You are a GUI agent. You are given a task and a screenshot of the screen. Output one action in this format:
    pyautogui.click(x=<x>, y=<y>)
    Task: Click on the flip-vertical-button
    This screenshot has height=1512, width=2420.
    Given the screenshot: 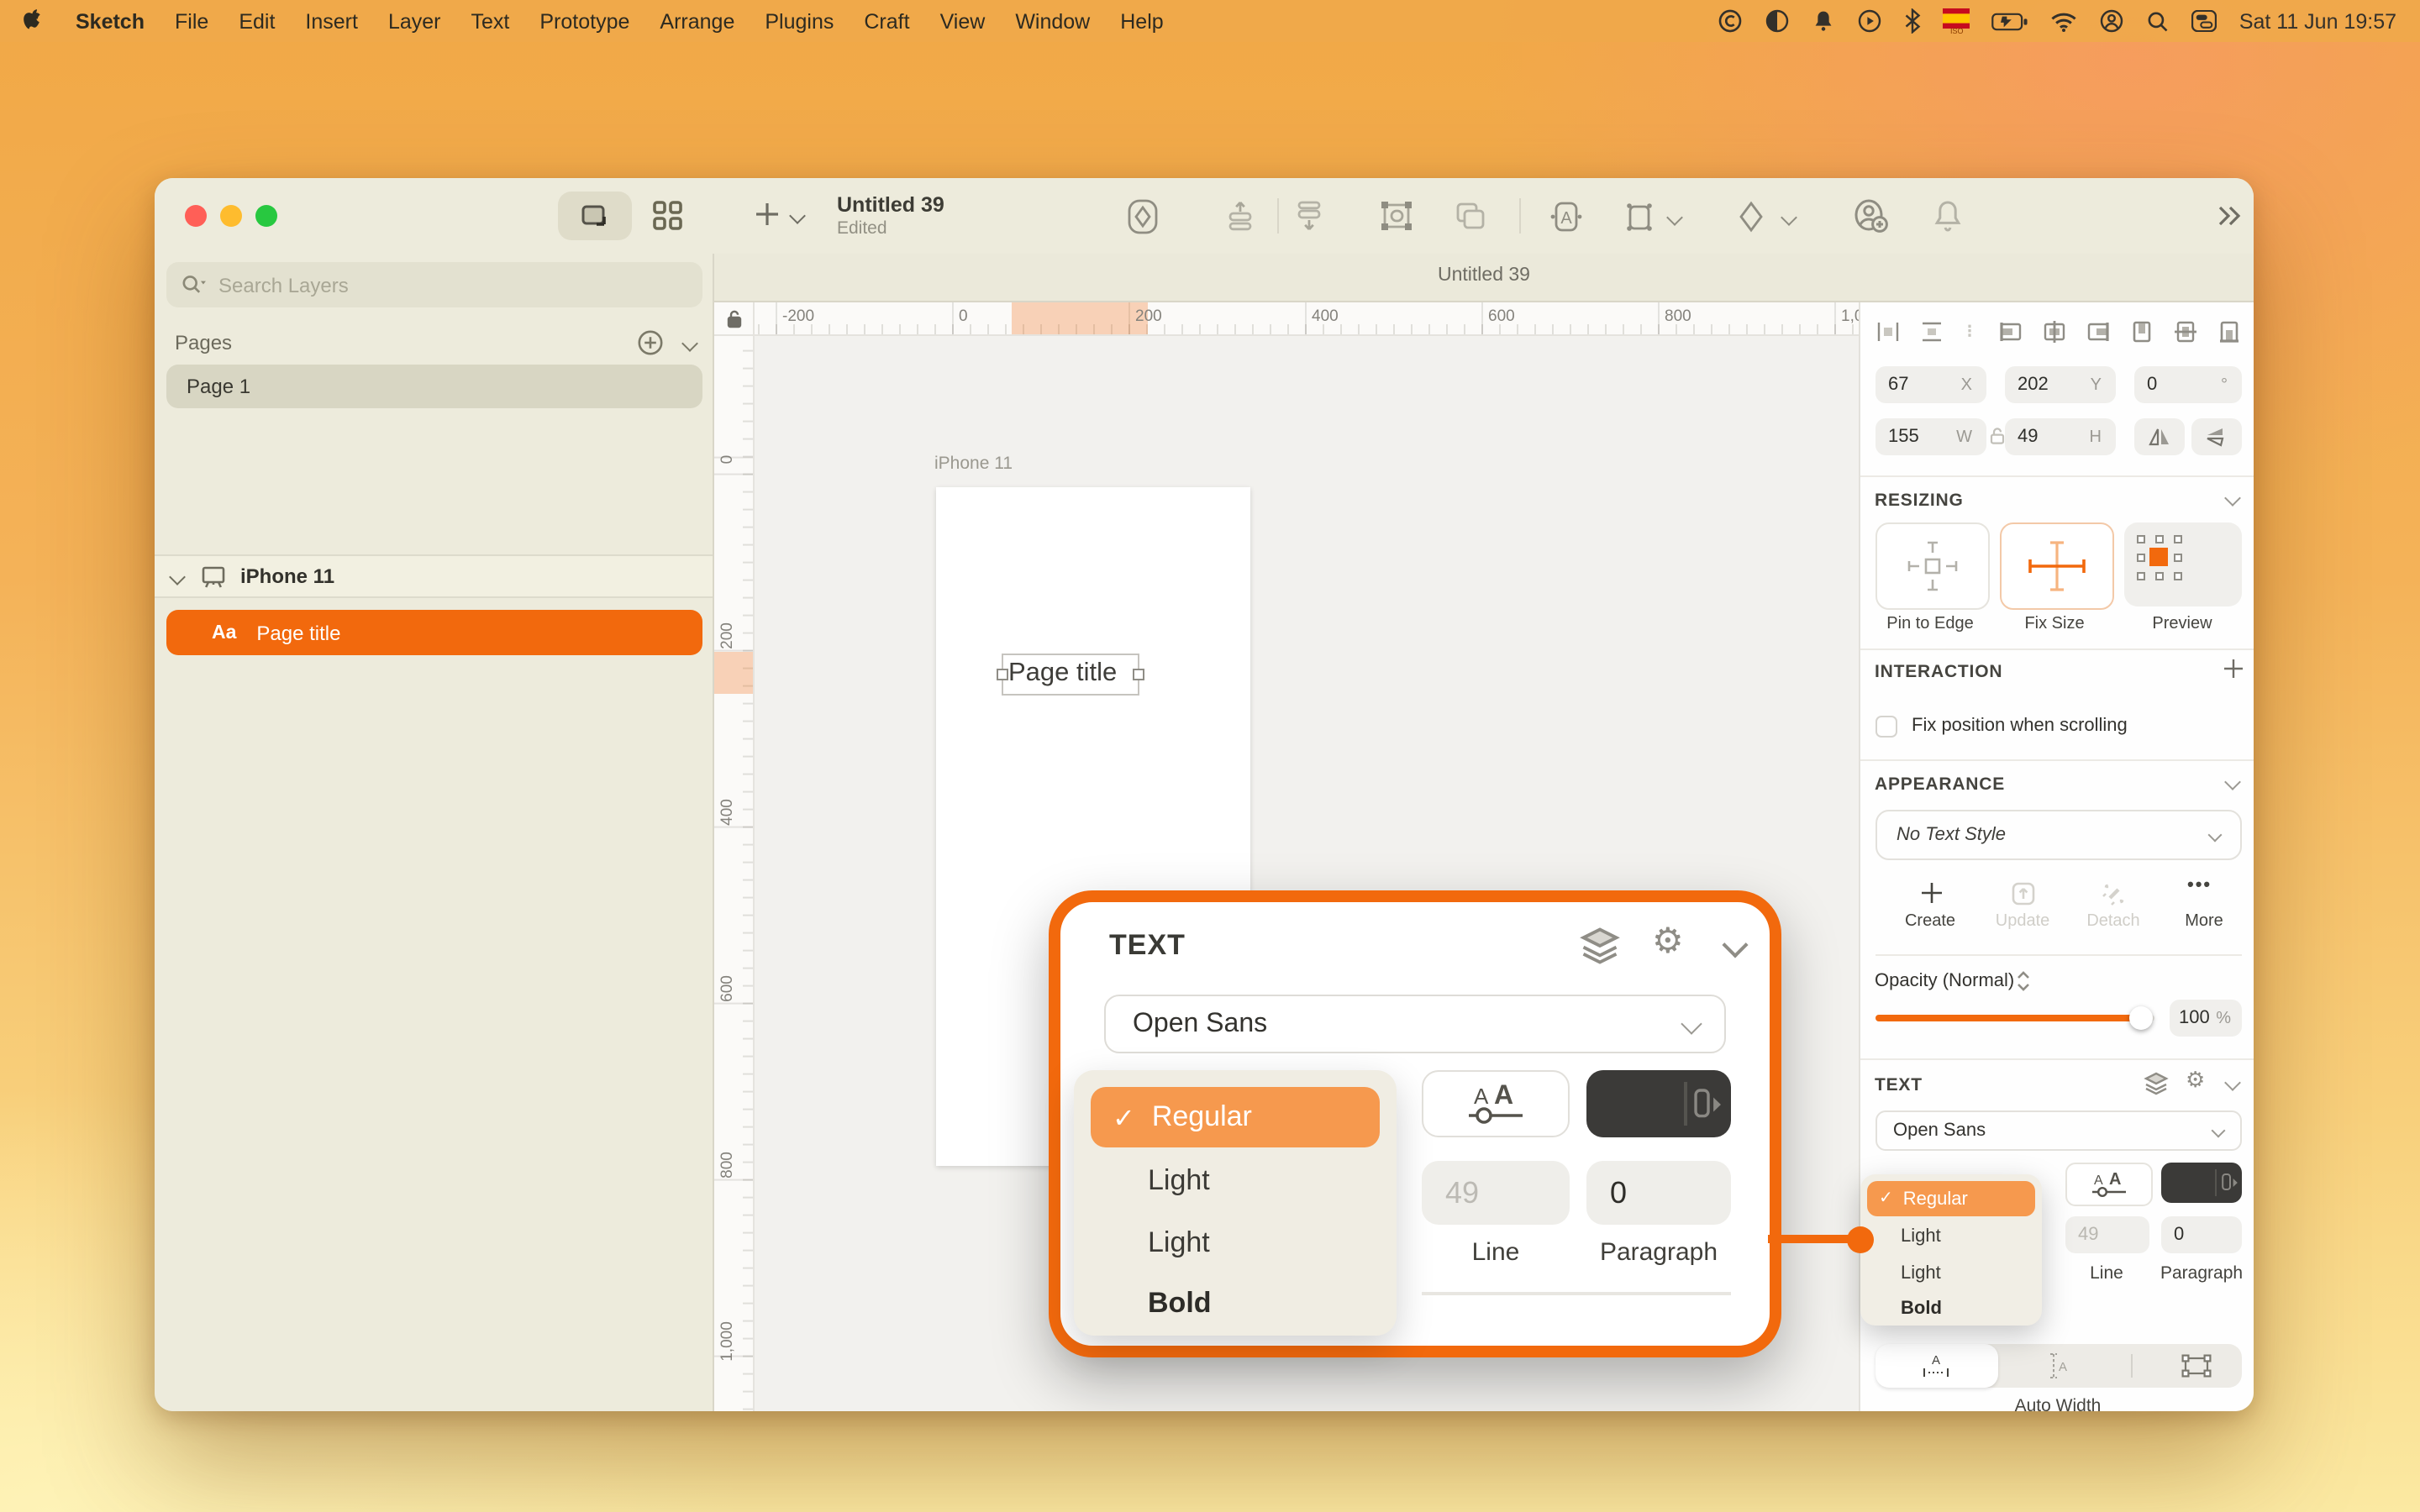 What is the action you would take?
    pyautogui.click(x=2216, y=436)
    